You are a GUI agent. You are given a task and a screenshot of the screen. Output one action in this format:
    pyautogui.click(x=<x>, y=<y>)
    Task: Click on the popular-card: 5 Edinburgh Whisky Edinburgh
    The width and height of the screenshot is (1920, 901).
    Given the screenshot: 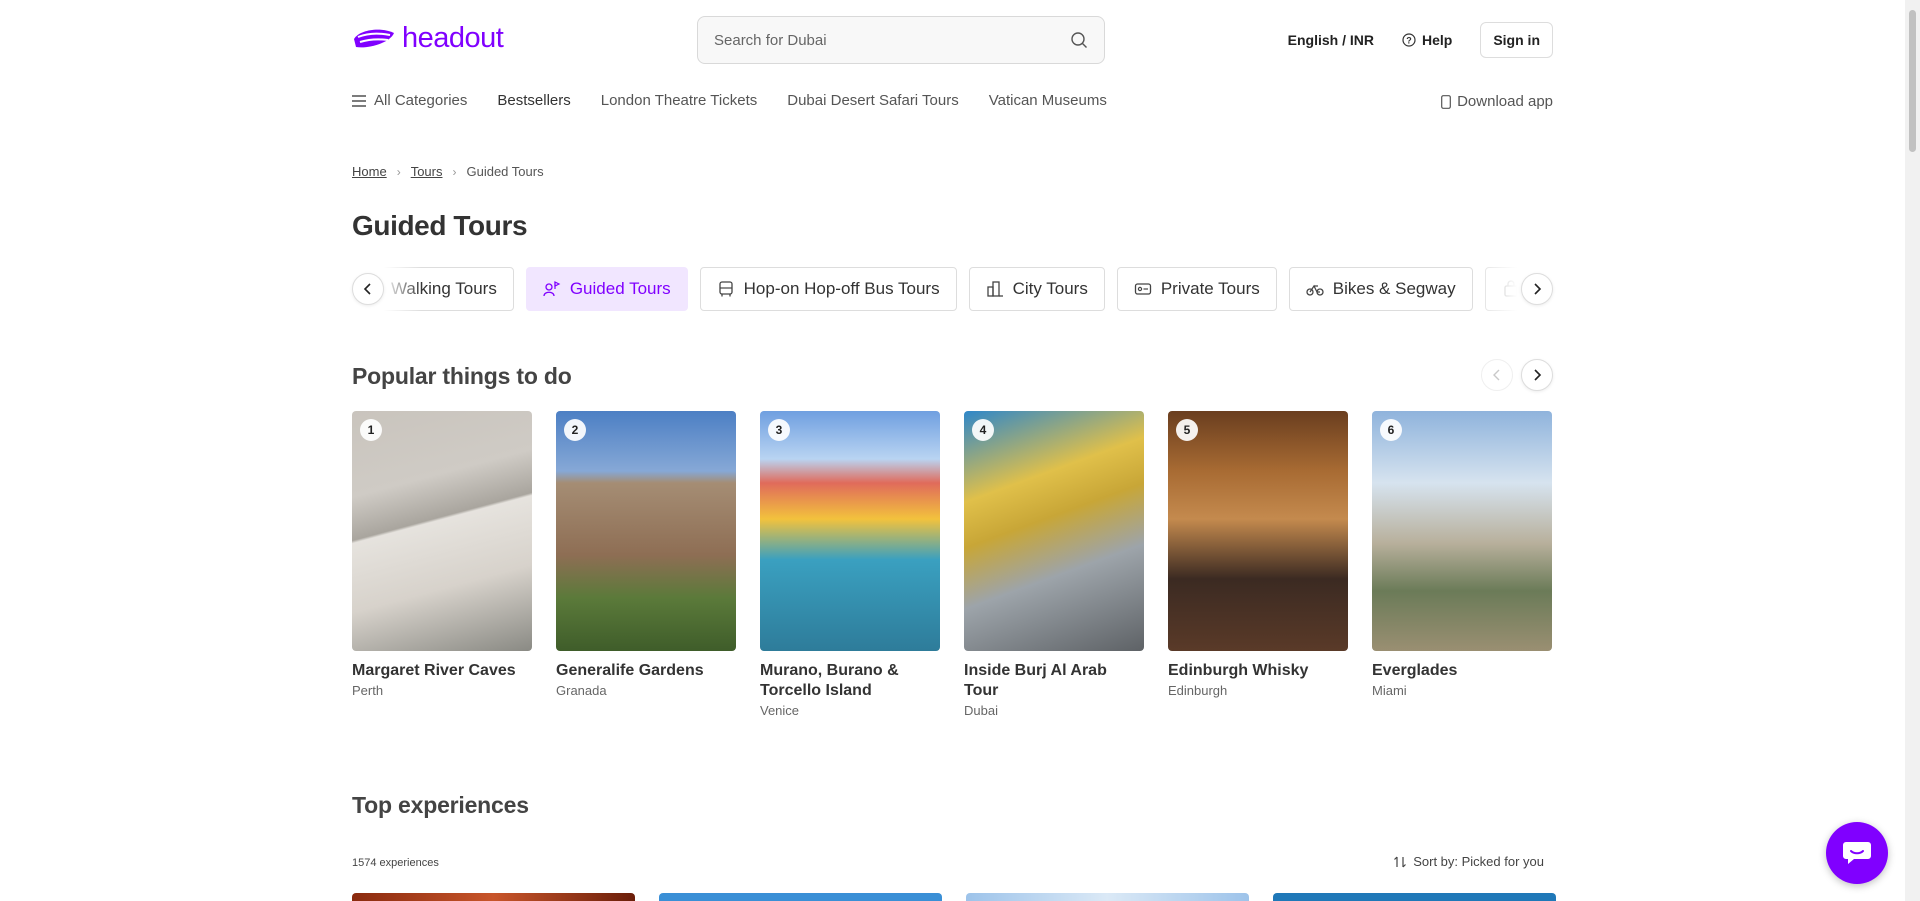 What is the action you would take?
    pyautogui.click(x=1258, y=564)
    